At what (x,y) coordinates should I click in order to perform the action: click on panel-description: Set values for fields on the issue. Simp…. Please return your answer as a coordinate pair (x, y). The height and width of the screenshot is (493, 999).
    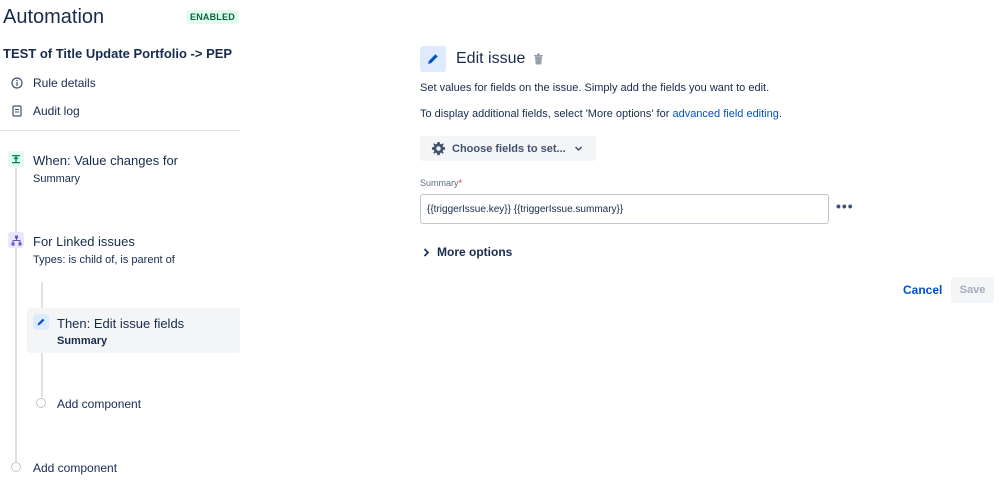
    Looking at the image, I should click on (595, 88).